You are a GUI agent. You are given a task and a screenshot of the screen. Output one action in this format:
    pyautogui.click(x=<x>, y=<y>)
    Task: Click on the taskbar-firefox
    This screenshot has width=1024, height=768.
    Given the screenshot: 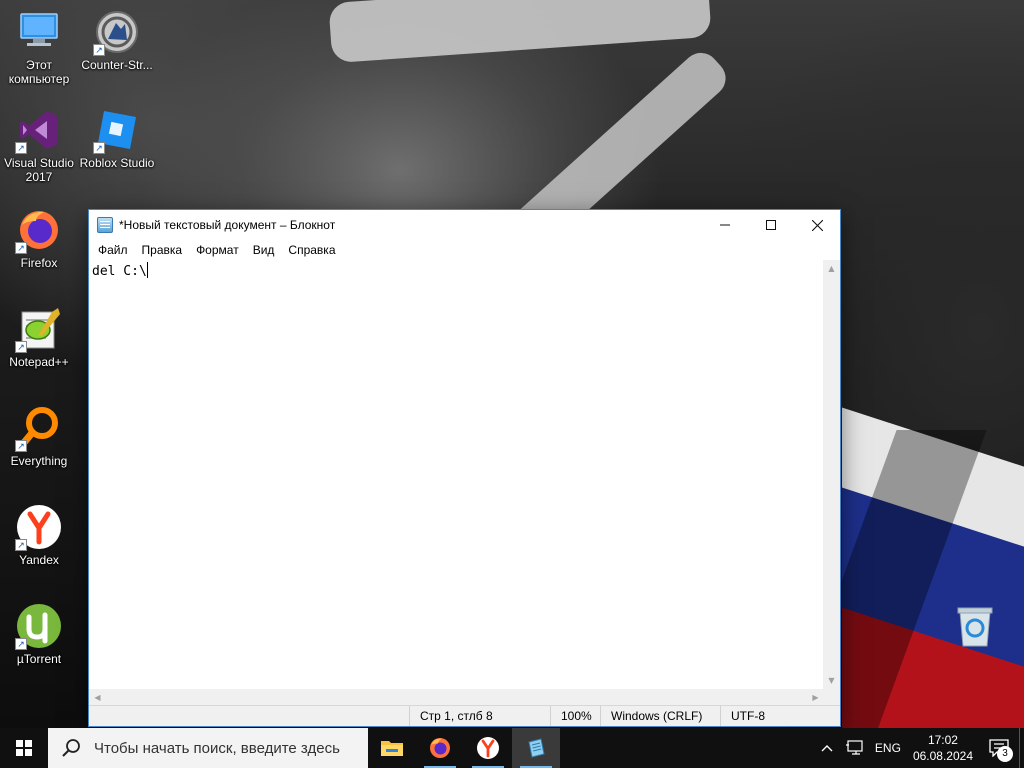 What is the action you would take?
    pyautogui.click(x=440, y=748)
    